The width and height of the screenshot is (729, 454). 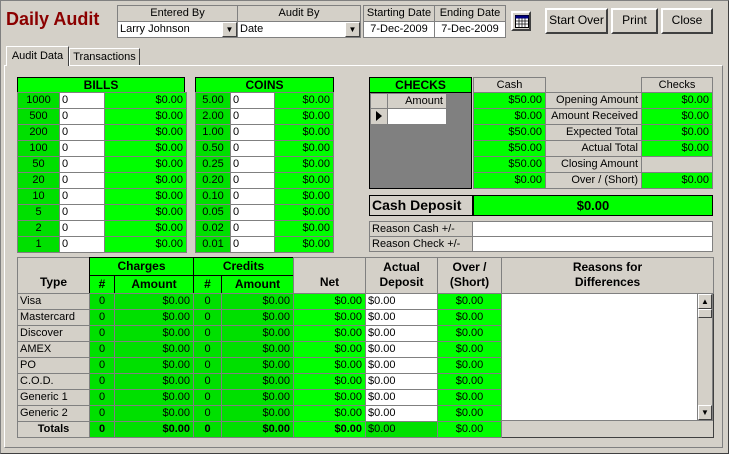 I want to click on bills-denomination: 1000, so click(x=38, y=100).